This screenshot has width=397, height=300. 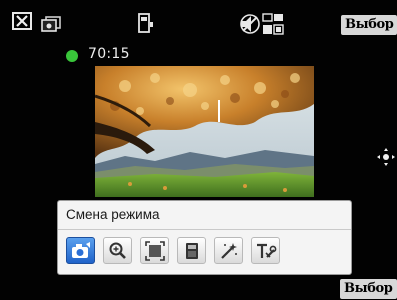 I want to click on white-balance-icon, so click(x=273, y=24).